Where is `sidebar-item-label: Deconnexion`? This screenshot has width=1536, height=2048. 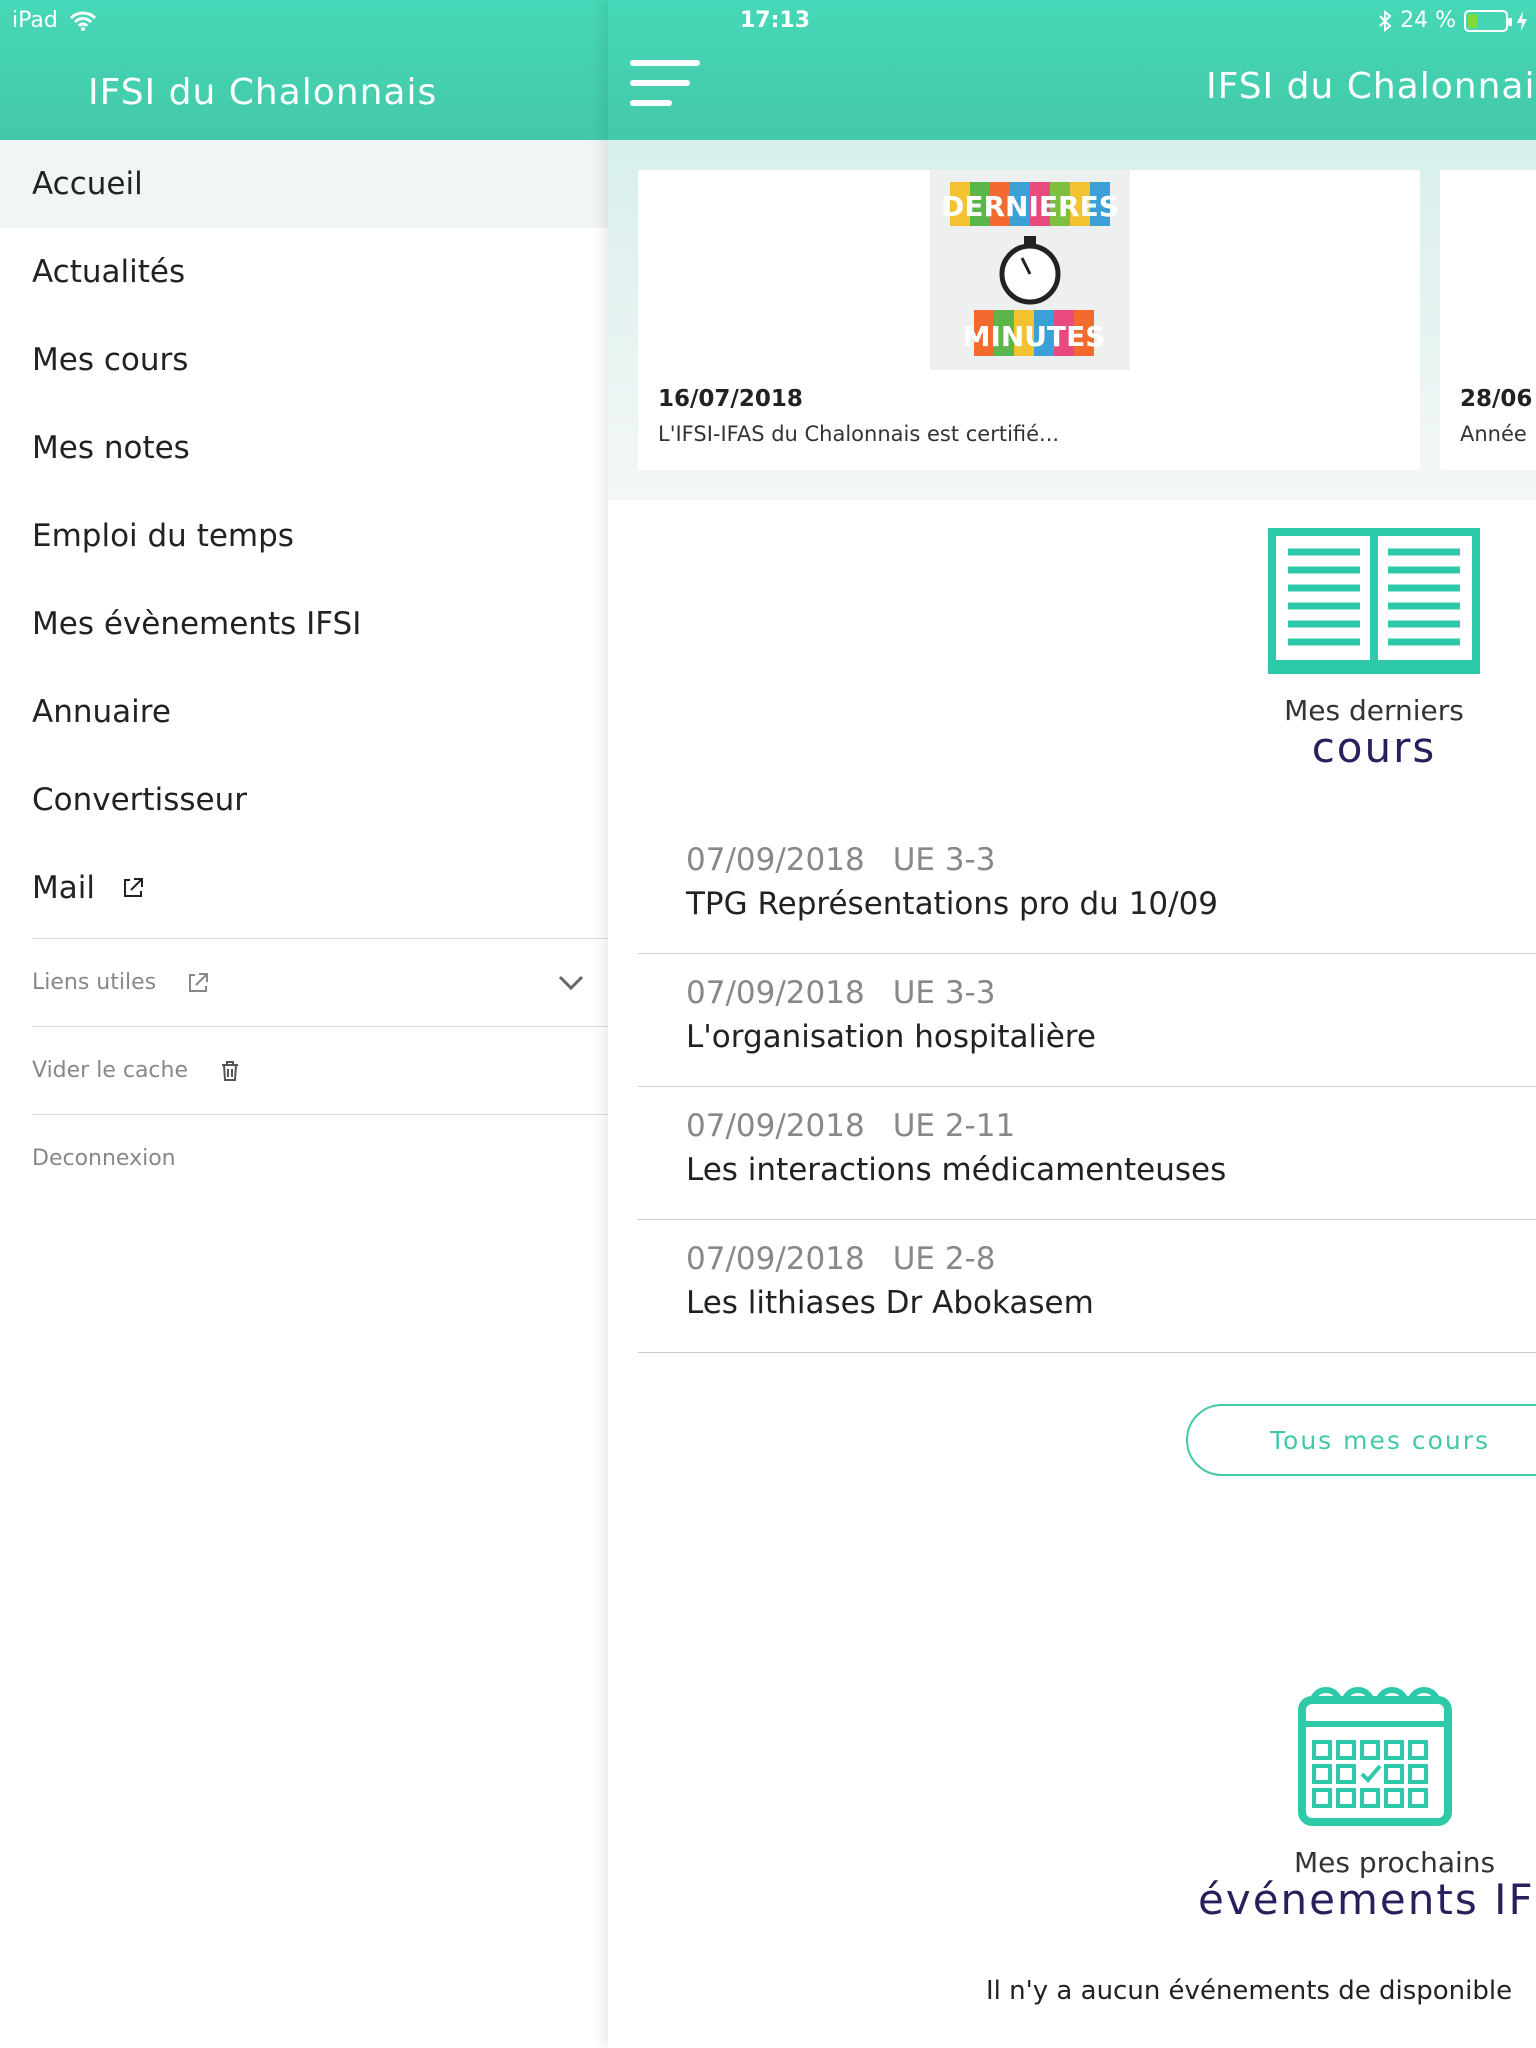
sidebar-item-label: Deconnexion is located at coordinates (104, 1158).